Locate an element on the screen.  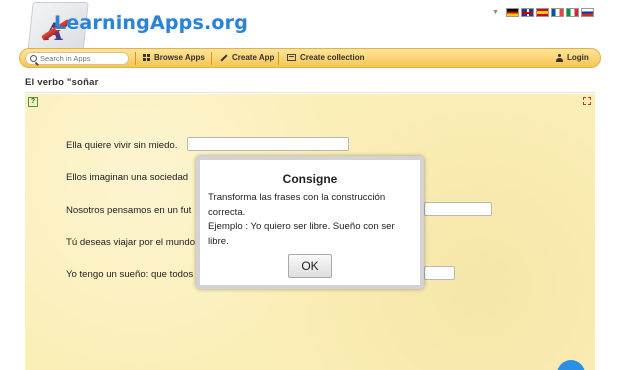
search-box is located at coordinates (77, 58).